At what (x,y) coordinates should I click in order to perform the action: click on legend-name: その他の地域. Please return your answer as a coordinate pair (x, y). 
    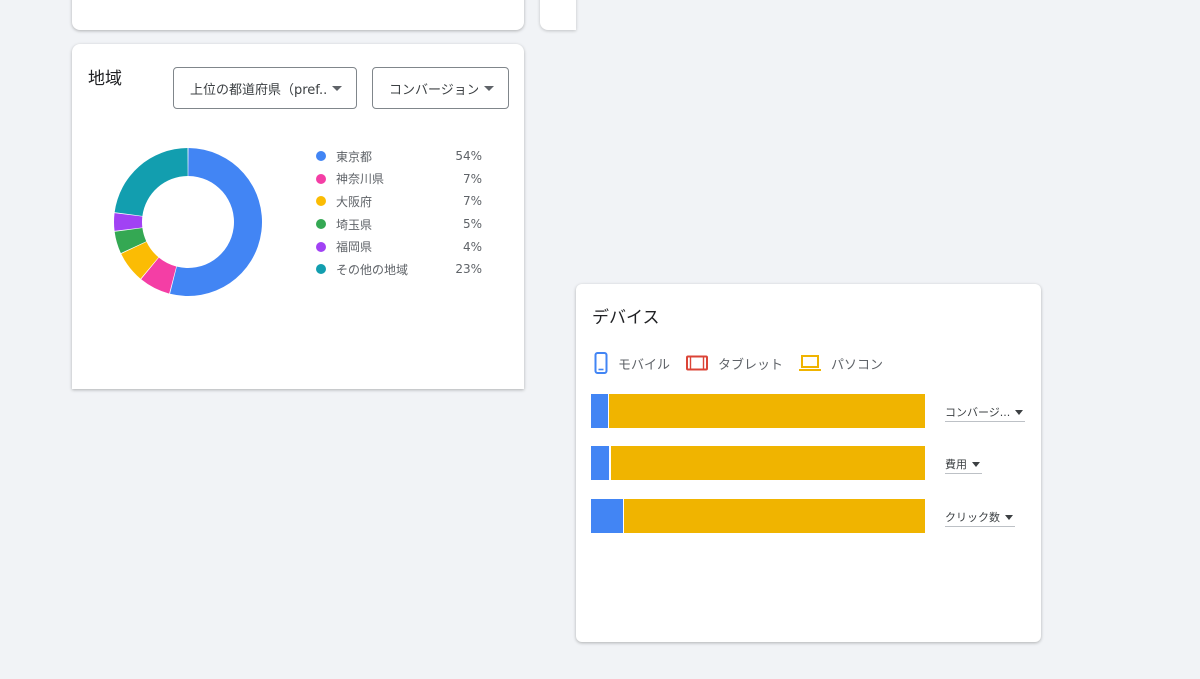
    Looking at the image, I should click on (372, 269).